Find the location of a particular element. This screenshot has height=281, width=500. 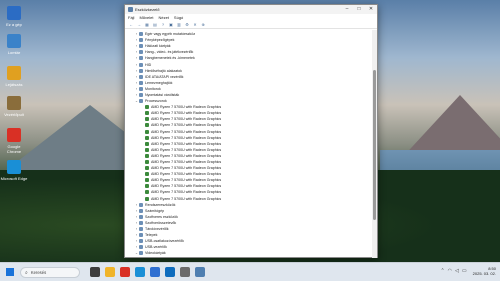

toolbar-button: → is located at coordinates (139, 24).